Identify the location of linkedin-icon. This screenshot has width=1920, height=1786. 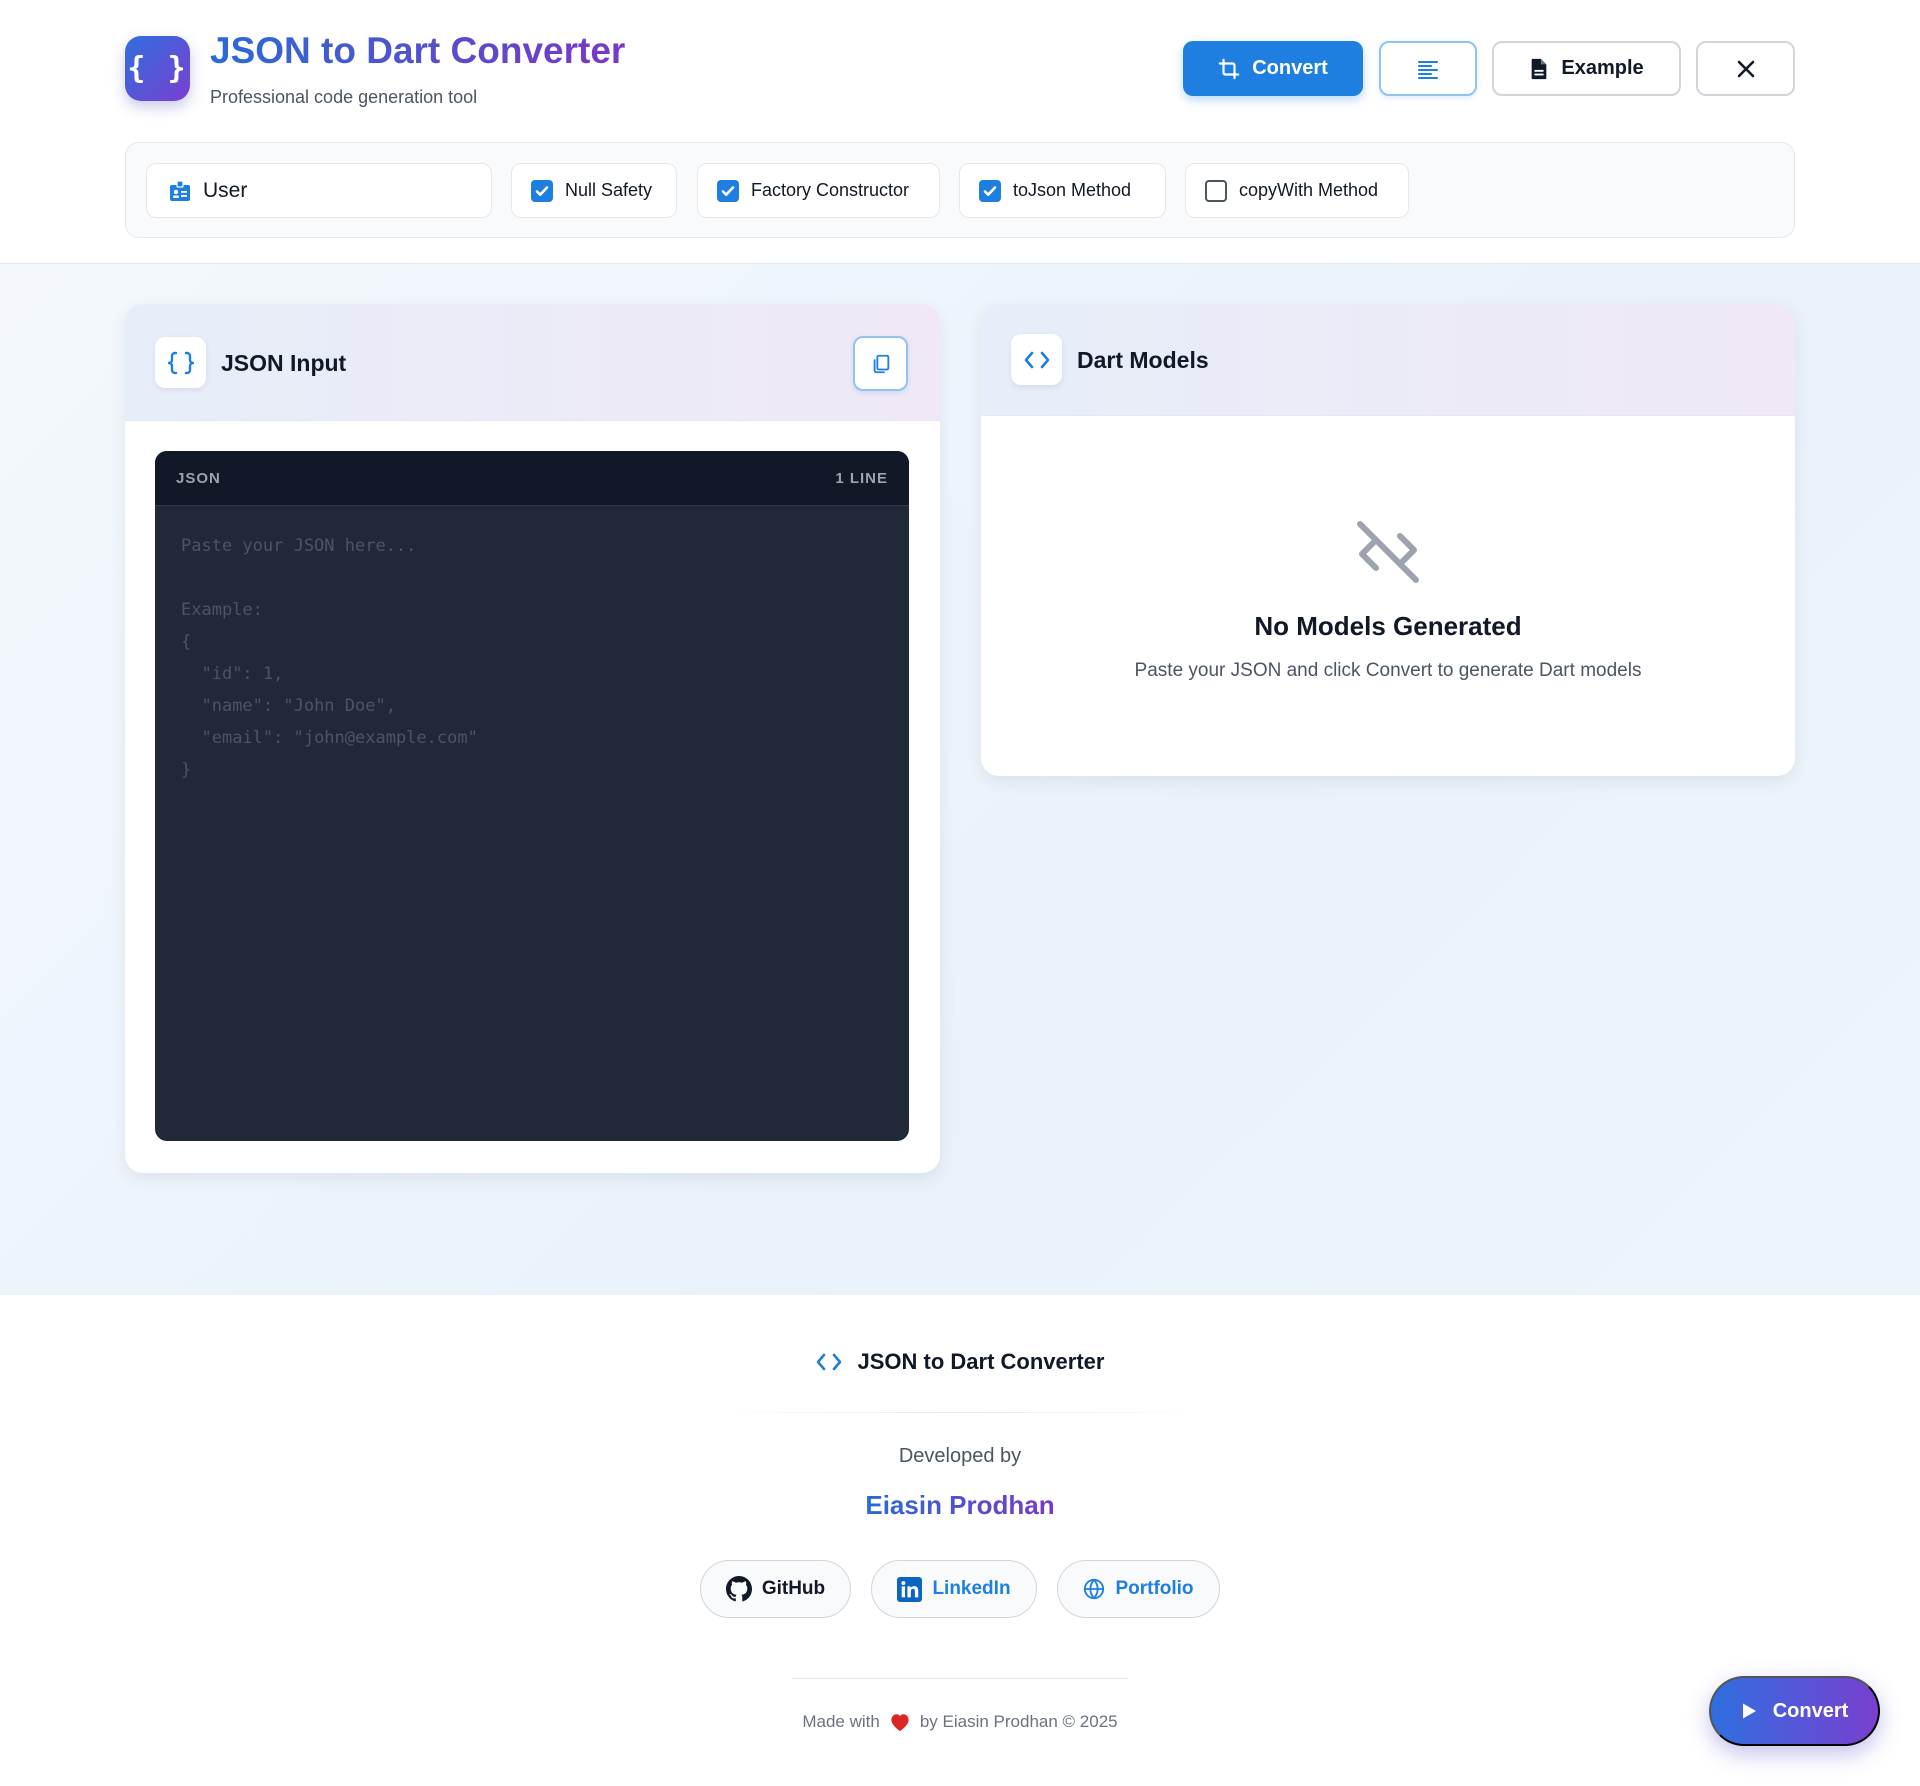
(910, 1589).